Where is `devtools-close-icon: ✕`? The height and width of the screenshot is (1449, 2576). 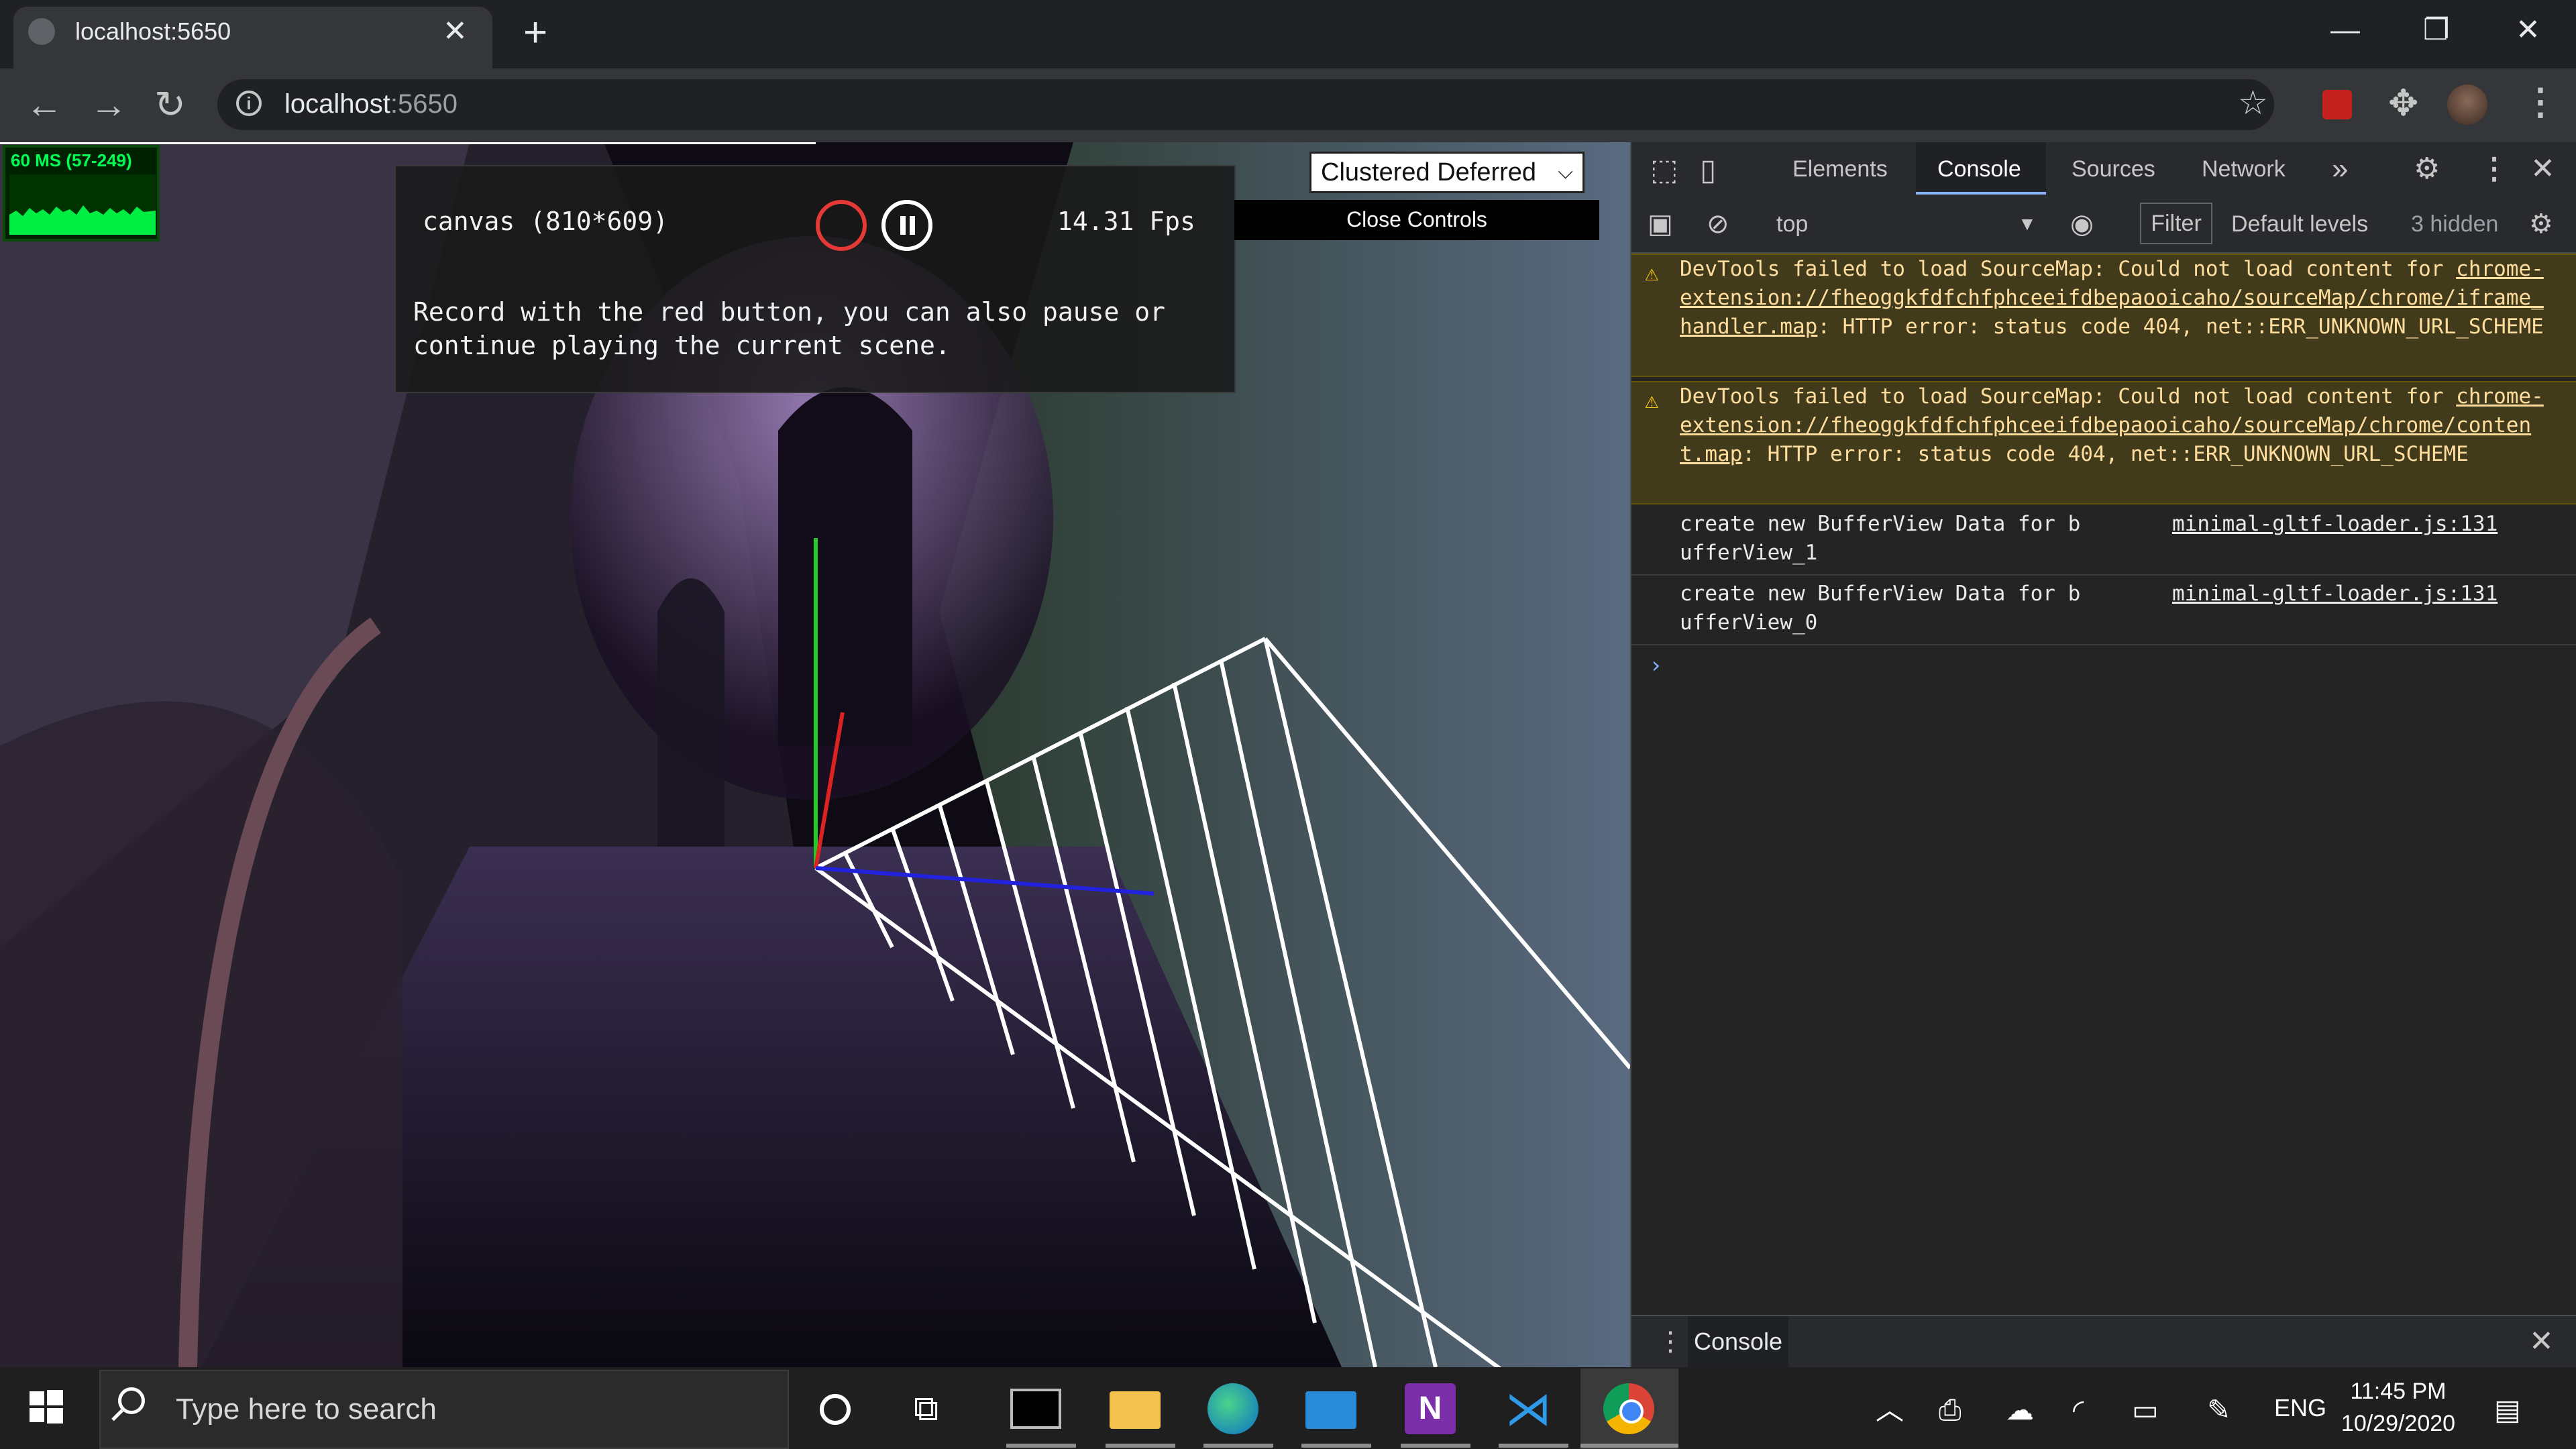 devtools-close-icon: ✕ is located at coordinates (2542, 169).